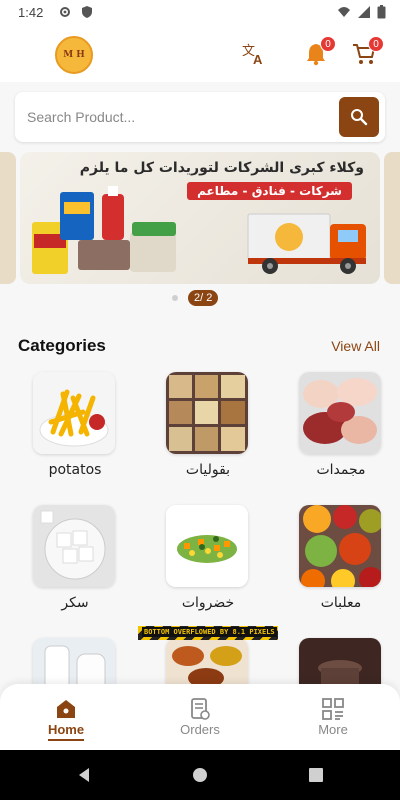 The height and width of the screenshot is (800, 400). What do you see at coordinates (200, 54) in the screenshot?
I see `app-header: M H 文 A 0 0` at bounding box center [200, 54].